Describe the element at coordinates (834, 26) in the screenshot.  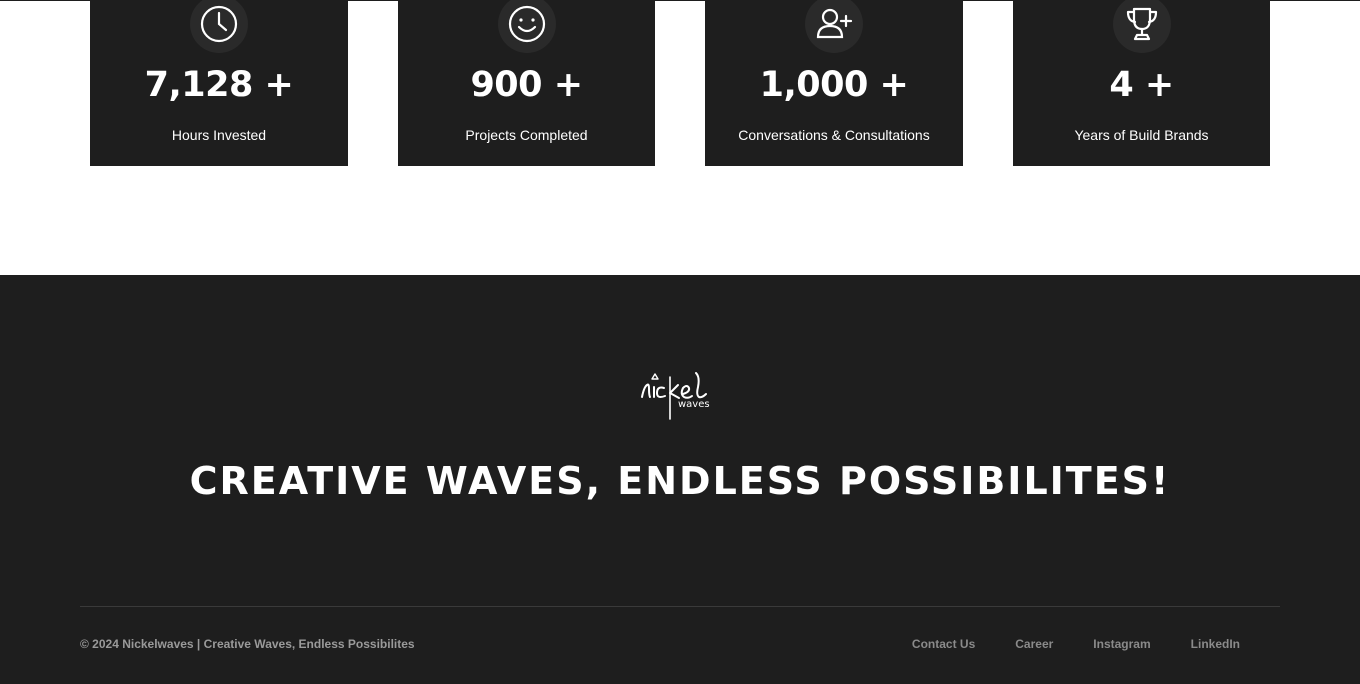
I see `add-user-icon` at that location.